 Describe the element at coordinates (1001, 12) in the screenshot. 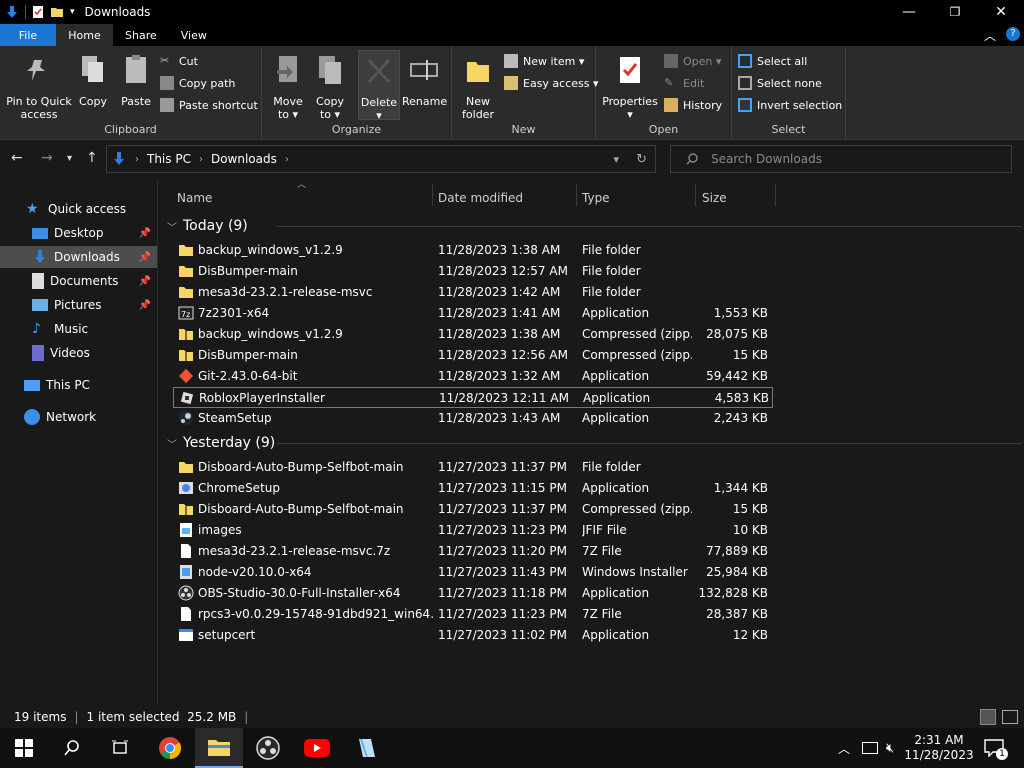

I see `close-button: ✕` at that location.